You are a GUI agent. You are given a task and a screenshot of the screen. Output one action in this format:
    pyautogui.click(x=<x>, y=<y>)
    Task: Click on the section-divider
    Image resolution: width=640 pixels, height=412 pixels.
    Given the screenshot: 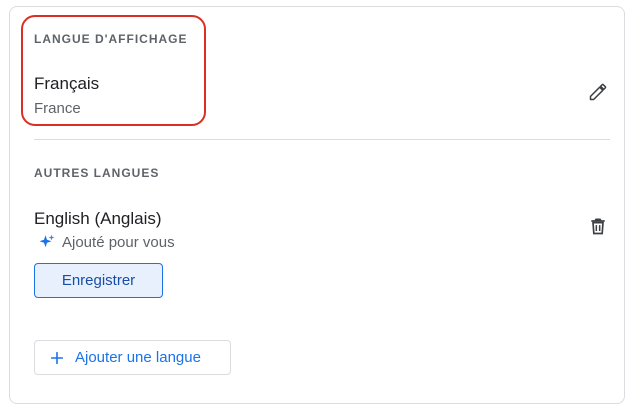 What is the action you would take?
    pyautogui.click(x=322, y=139)
    